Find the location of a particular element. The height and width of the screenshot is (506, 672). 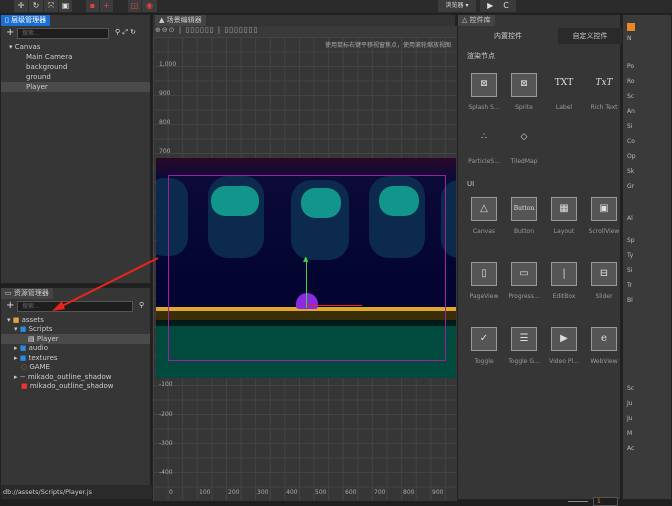

annotation-arrow is located at coordinates (105, 284).